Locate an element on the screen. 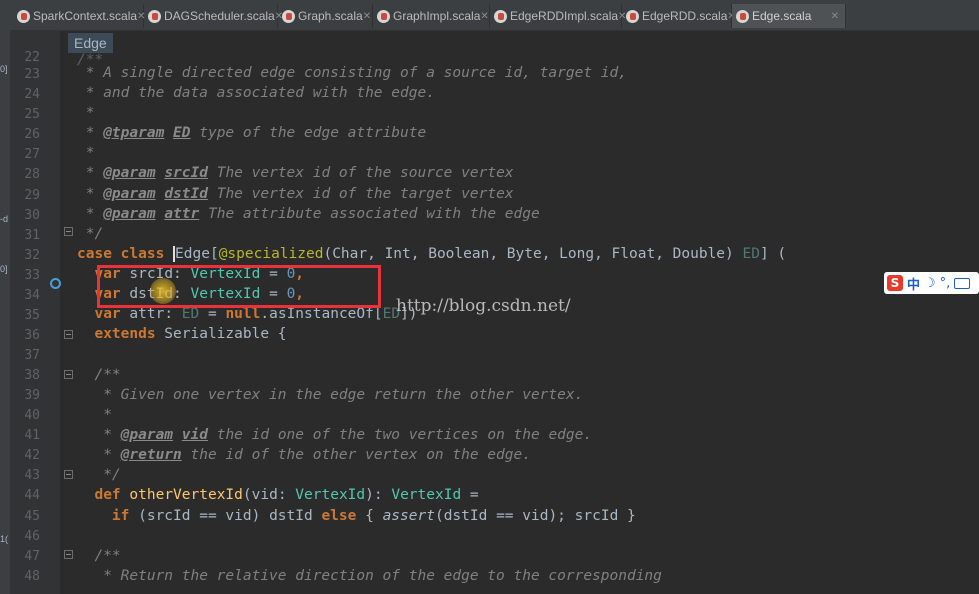  line-number: 22 is located at coordinates (32, 57).